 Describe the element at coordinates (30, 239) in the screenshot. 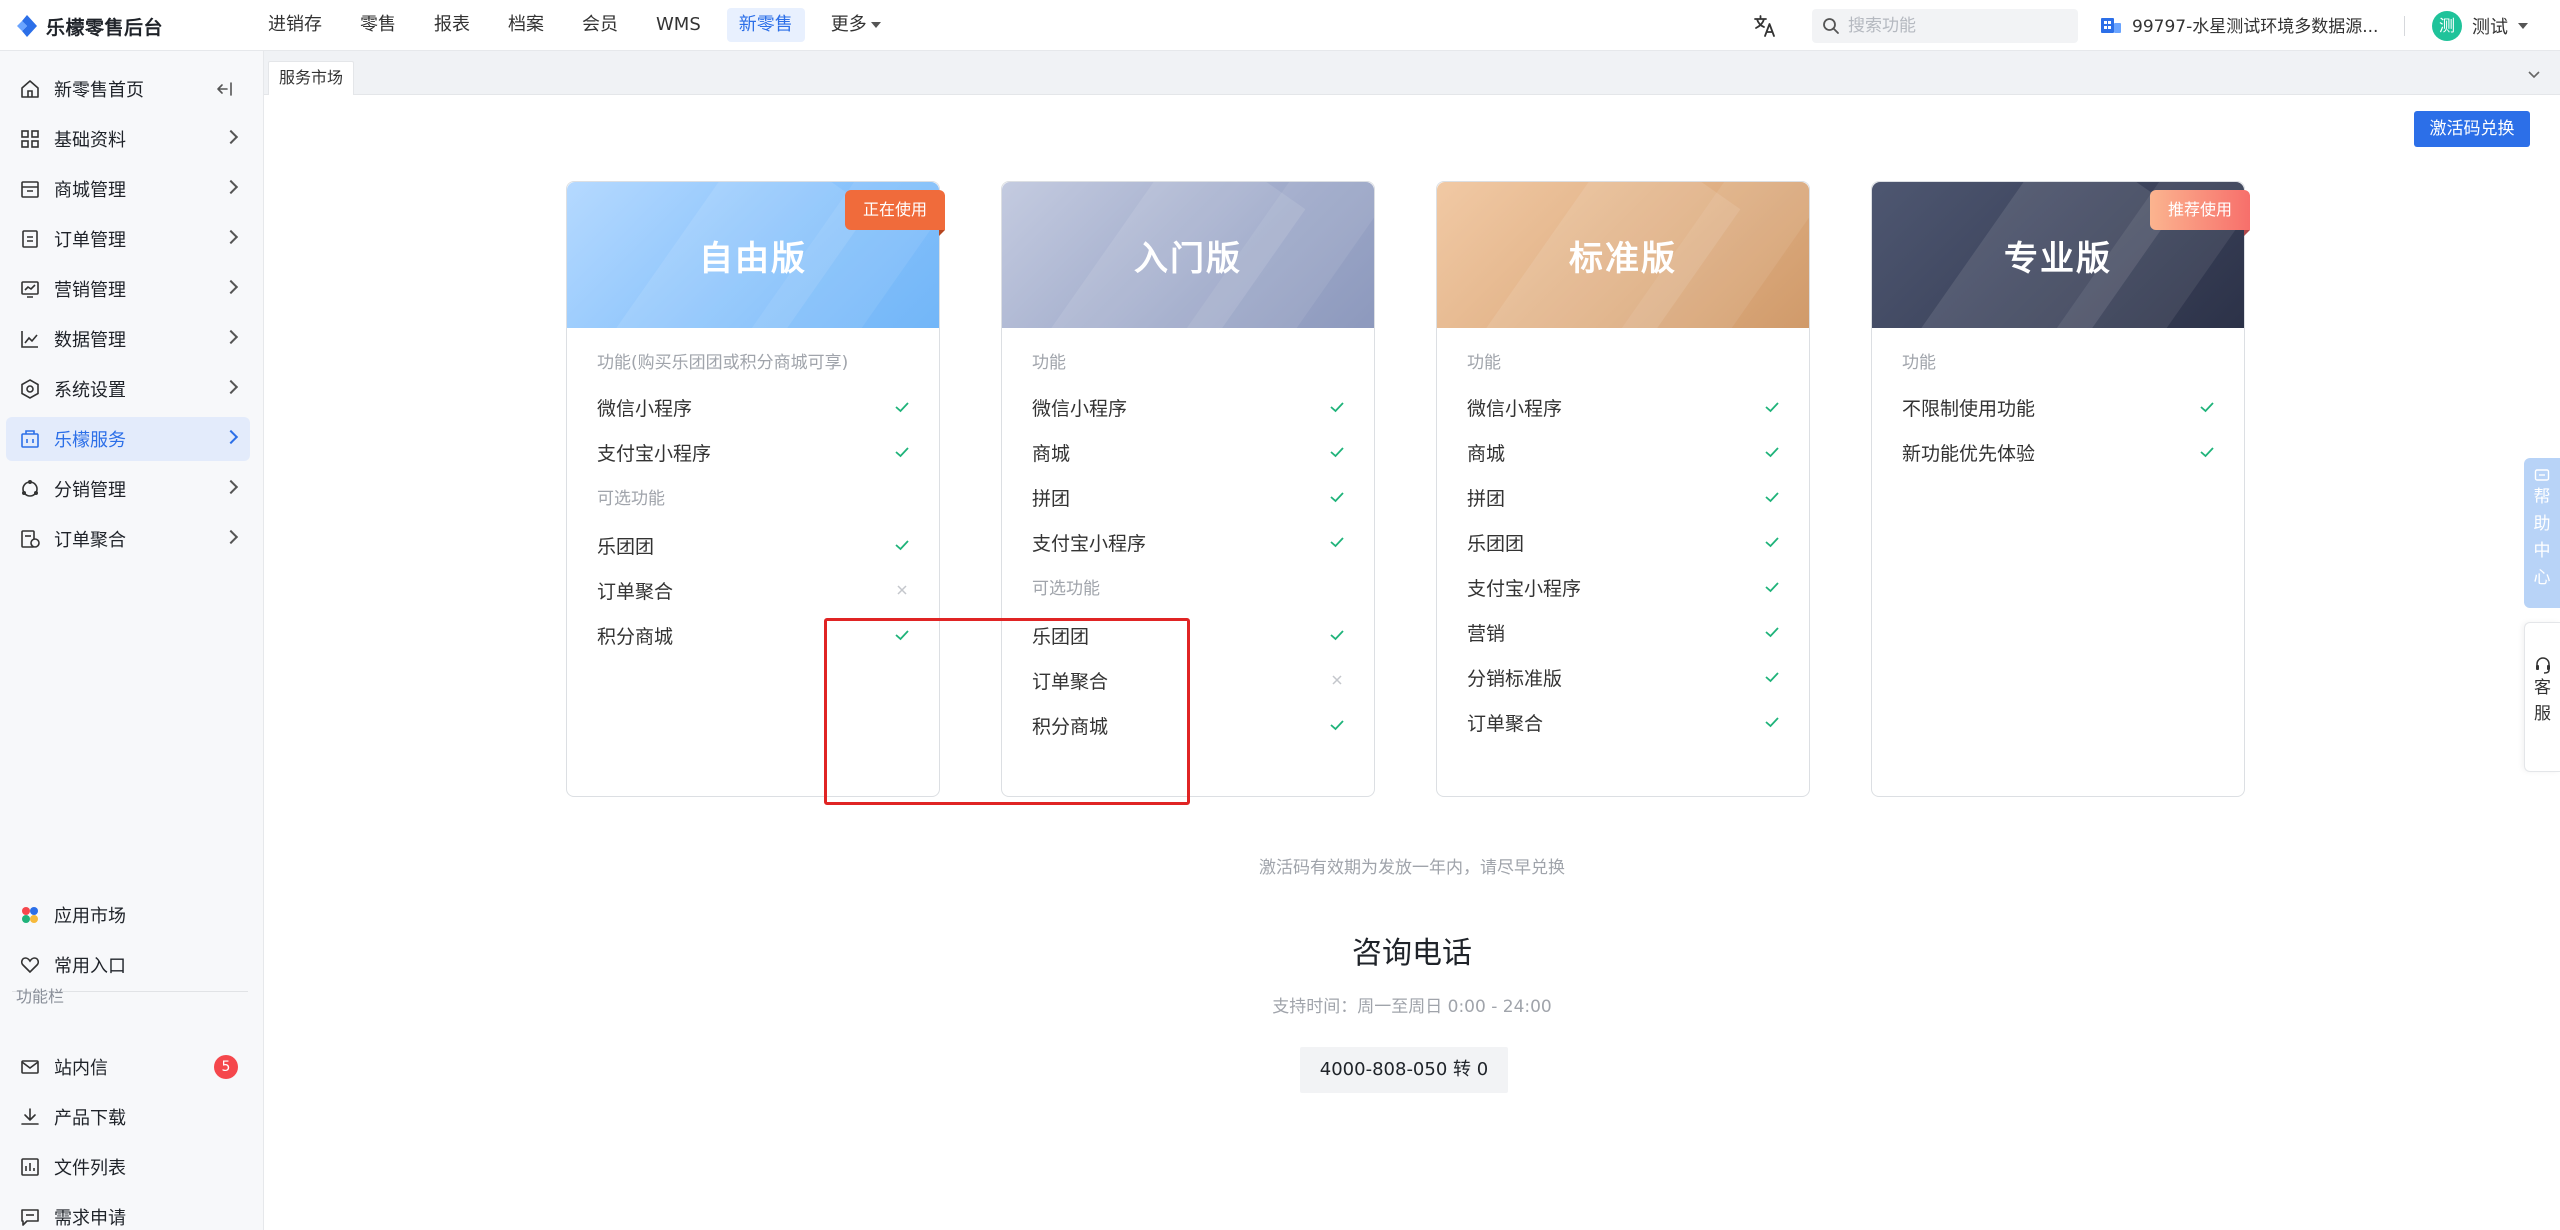

I see `order-icon` at that location.